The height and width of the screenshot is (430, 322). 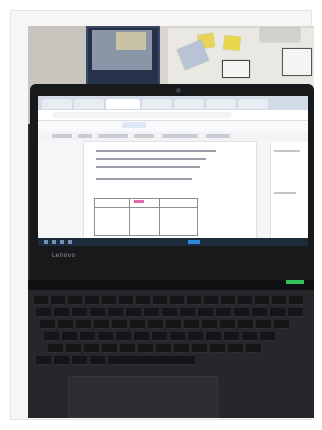 I want to click on browser-tab-active, so click(x=123, y=104).